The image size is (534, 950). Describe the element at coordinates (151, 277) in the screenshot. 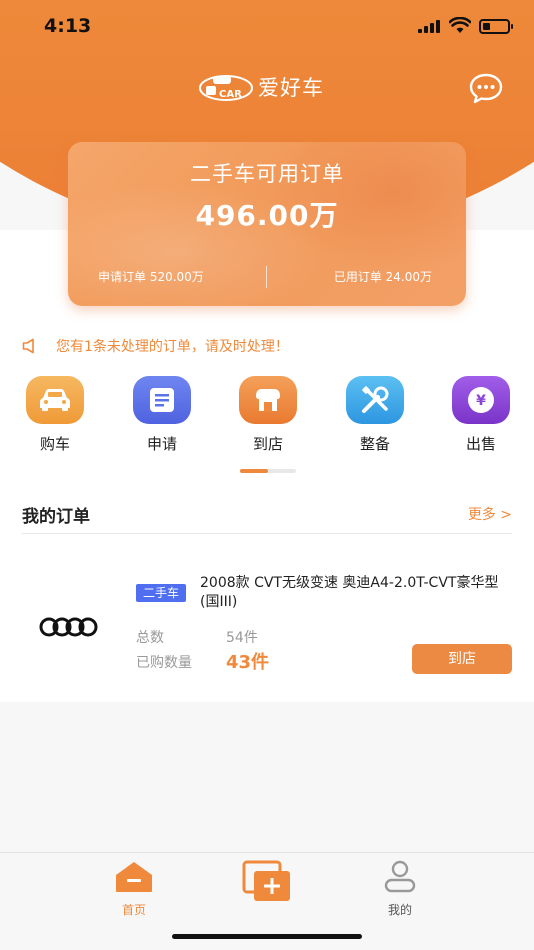

I see `applied-orders: 申请订单 520.00万` at that location.